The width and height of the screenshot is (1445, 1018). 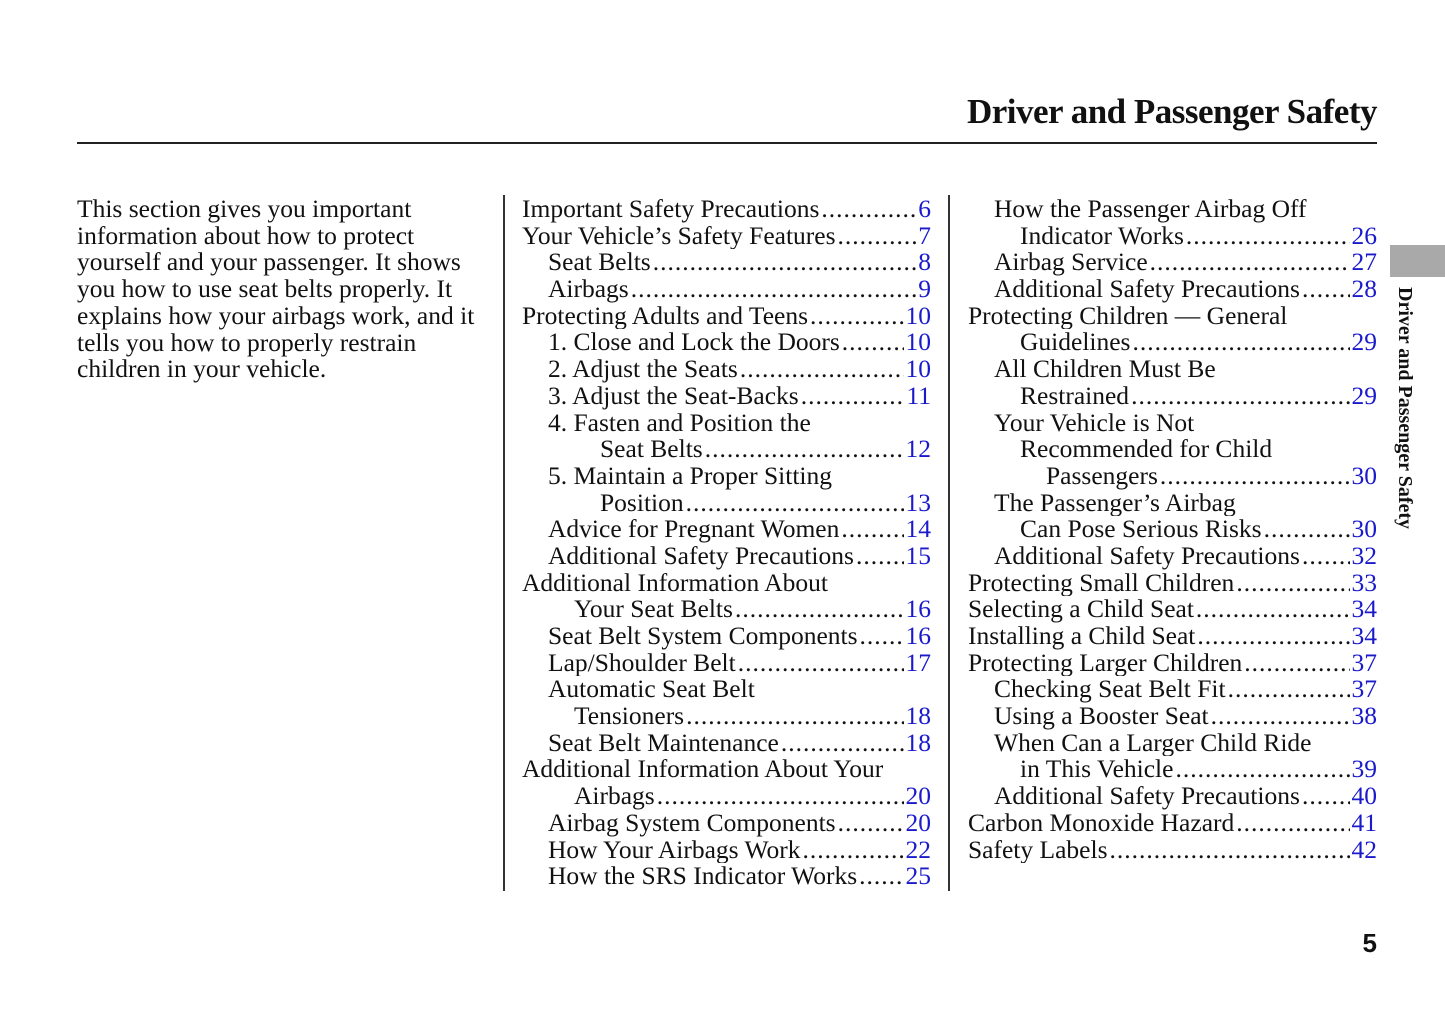 I want to click on toc-entry: Protecting Larger Children 37, so click(x=1172, y=663).